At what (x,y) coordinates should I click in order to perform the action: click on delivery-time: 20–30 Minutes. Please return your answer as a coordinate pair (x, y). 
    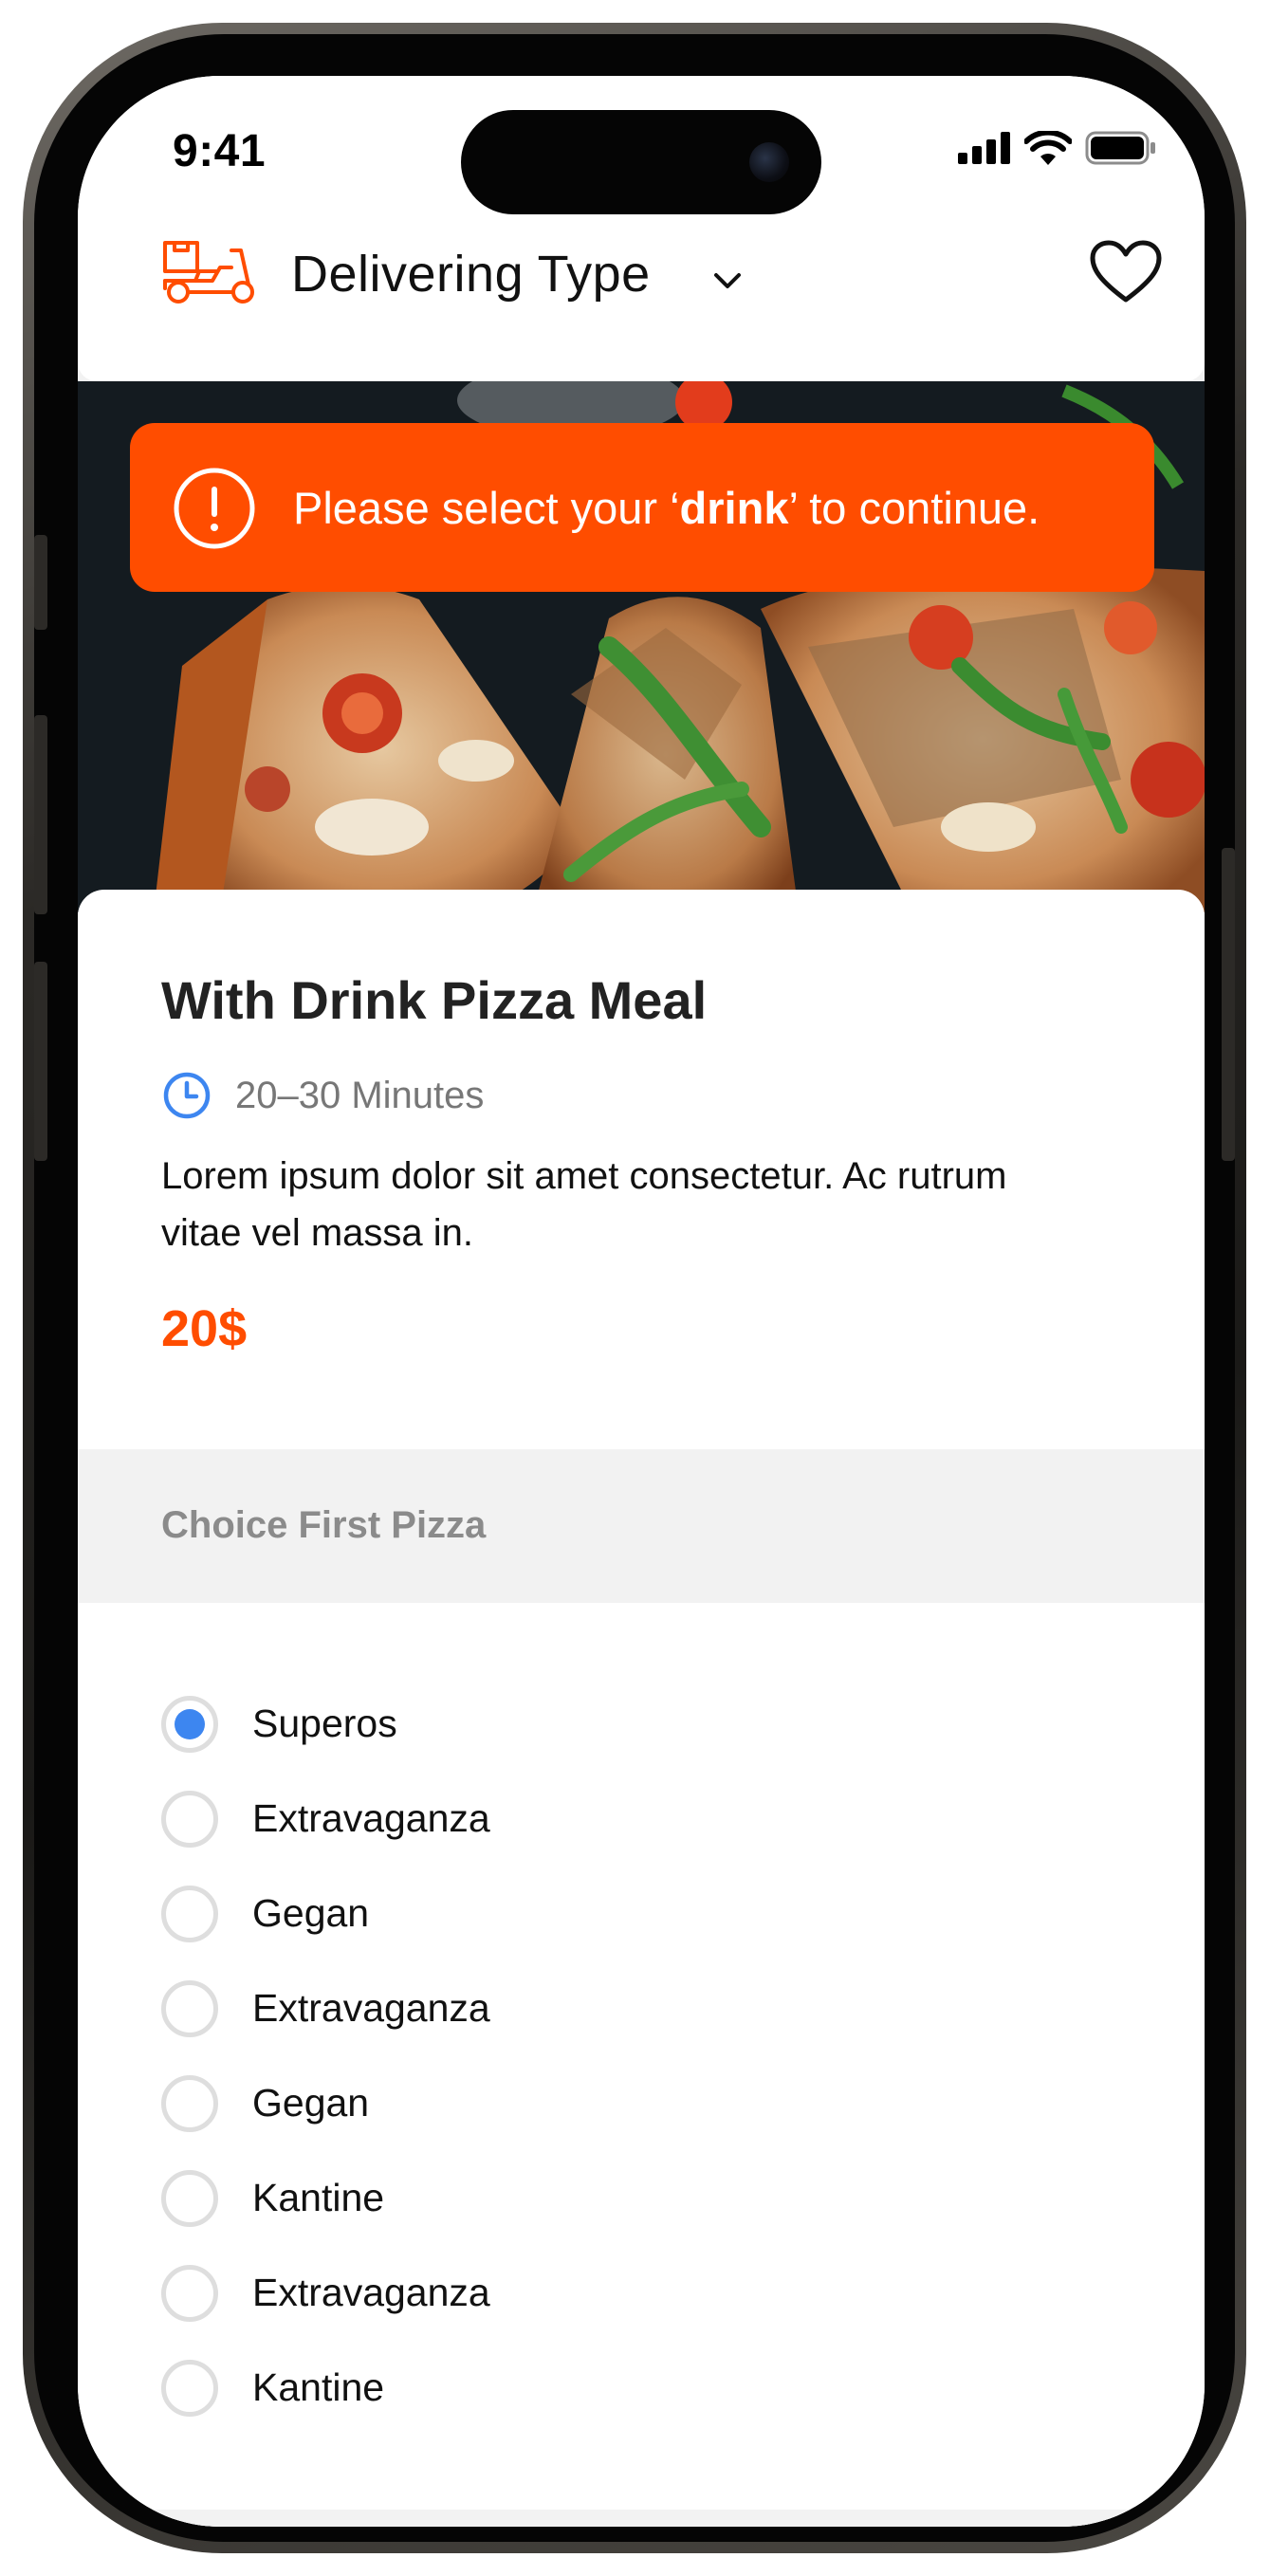
    Looking at the image, I should click on (322, 1095).